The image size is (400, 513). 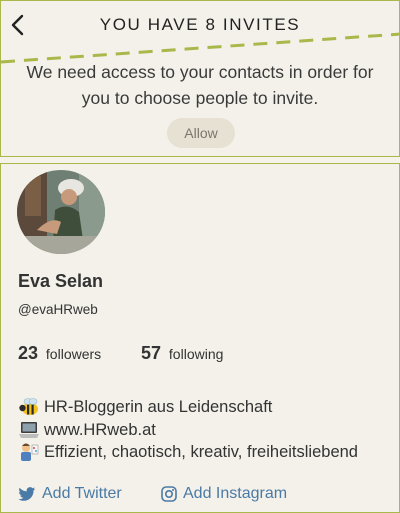 I want to click on followers-count: 23, so click(x=28, y=353).